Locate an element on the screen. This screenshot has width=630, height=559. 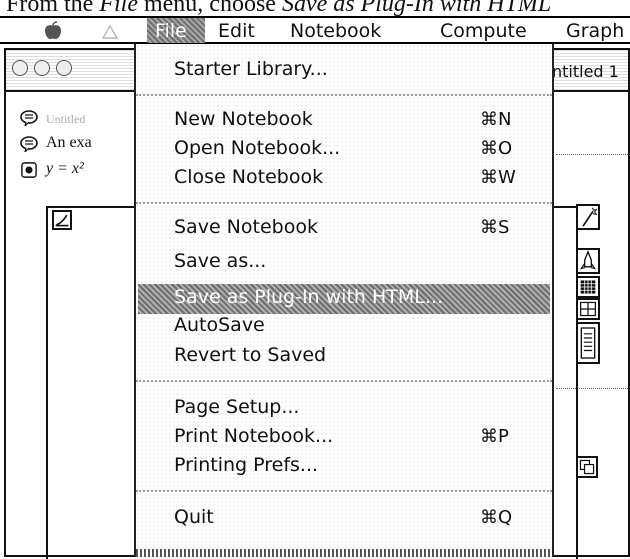
row1-text: Untitled is located at coordinates (66, 119).